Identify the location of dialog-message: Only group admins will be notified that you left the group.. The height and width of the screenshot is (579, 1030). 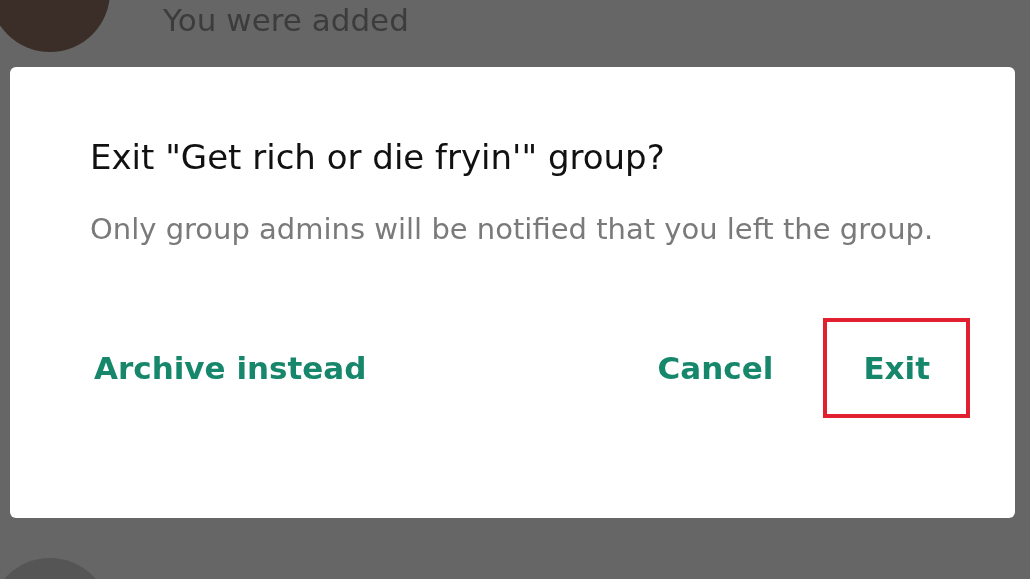
(512, 229).